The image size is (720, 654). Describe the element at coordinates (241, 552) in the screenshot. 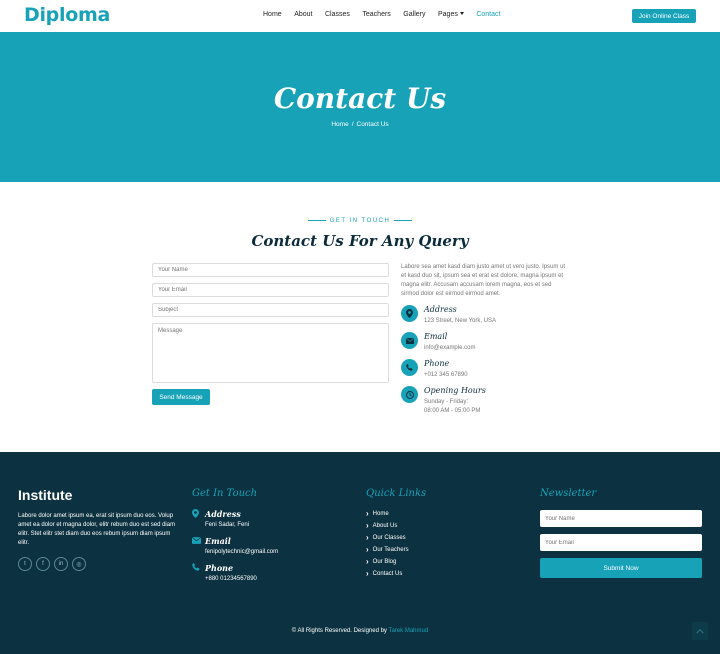

I see `footer-email-value: fenipolytechnic@gmail.com` at that location.